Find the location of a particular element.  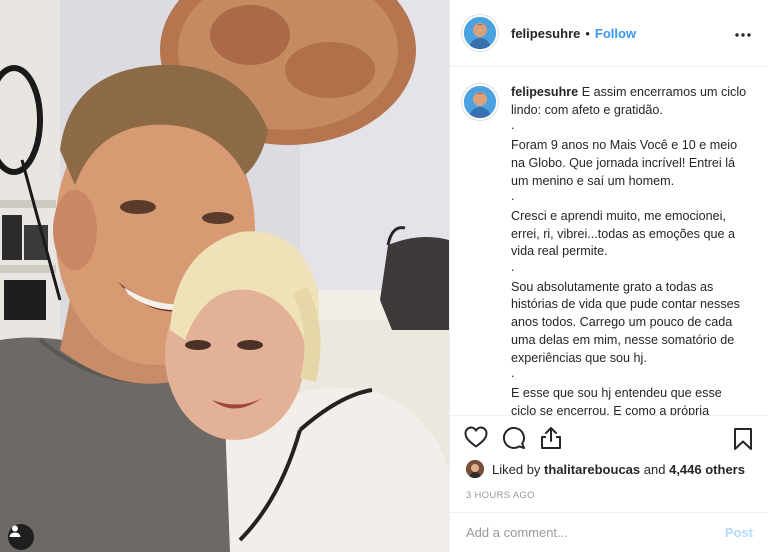

share-icon is located at coordinates (551, 439).